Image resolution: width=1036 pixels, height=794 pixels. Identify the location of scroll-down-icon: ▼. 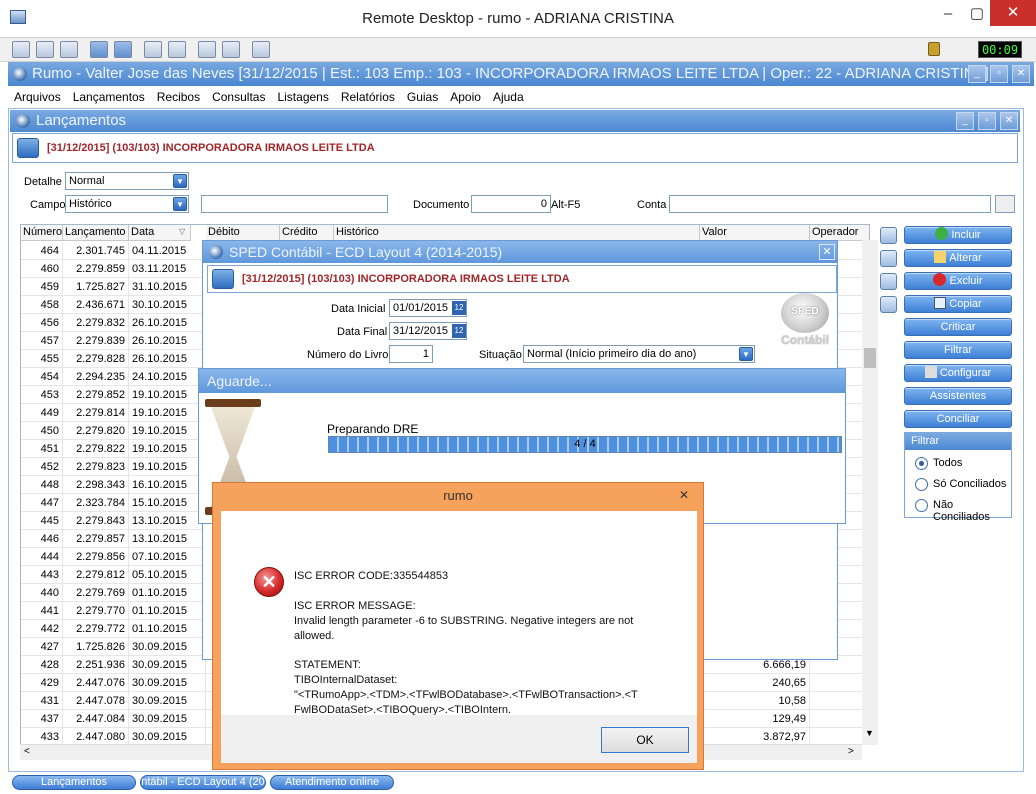
(869, 733).